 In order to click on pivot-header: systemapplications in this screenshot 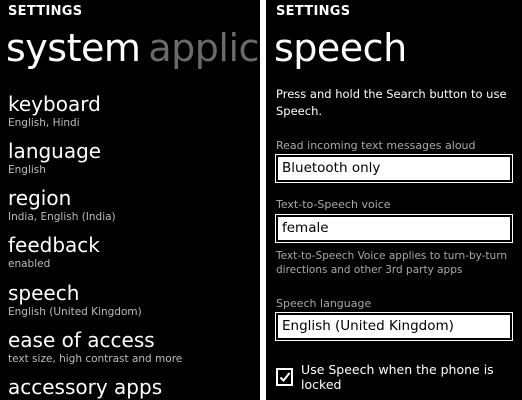, I will do `click(133, 48)`.